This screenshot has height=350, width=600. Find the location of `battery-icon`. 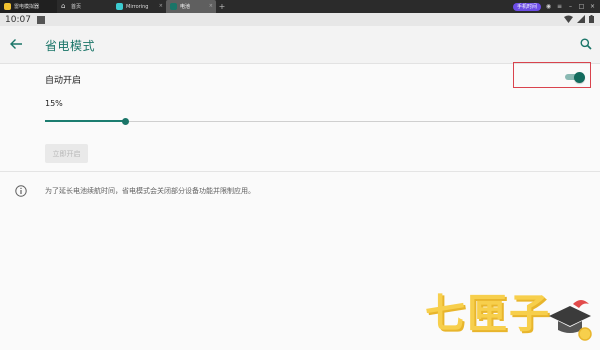

battery-icon is located at coordinates (591, 19).